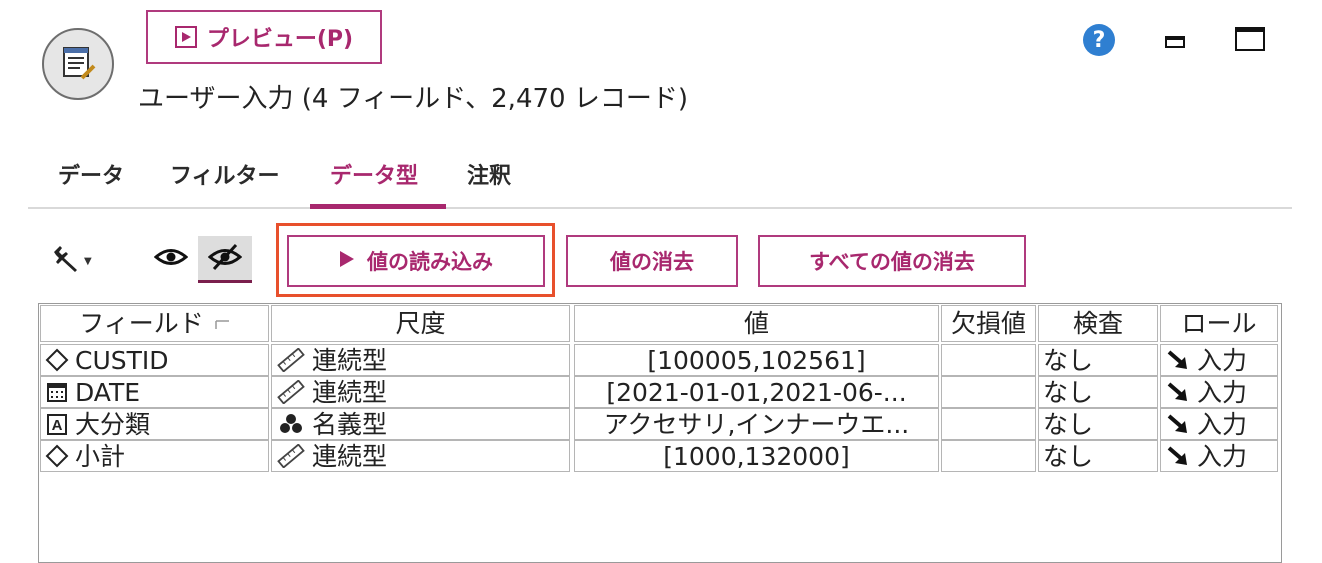 The image size is (1322, 563). Describe the element at coordinates (113, 424) in the screenshot. I see `field-name: 大分類` at that location.